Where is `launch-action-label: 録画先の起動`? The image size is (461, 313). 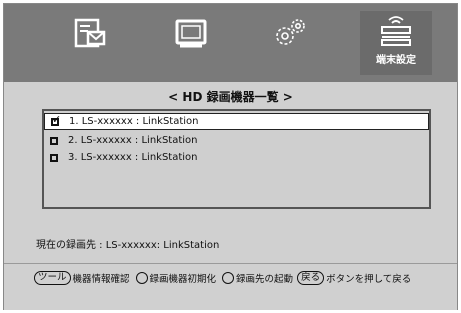 launch-action-label: 録画先の起動 is located at coordinates (265, 279).